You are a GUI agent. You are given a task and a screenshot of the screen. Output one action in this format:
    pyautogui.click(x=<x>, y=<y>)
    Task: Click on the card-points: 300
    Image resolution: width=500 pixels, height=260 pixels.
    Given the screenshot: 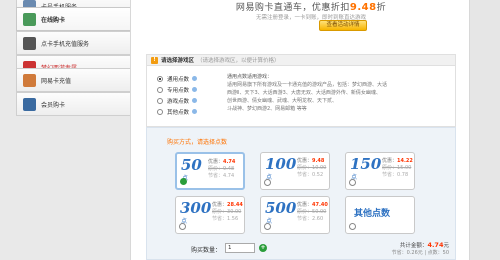 What is the action you would take?
    pyautogui.click(x=196, y=208)
    